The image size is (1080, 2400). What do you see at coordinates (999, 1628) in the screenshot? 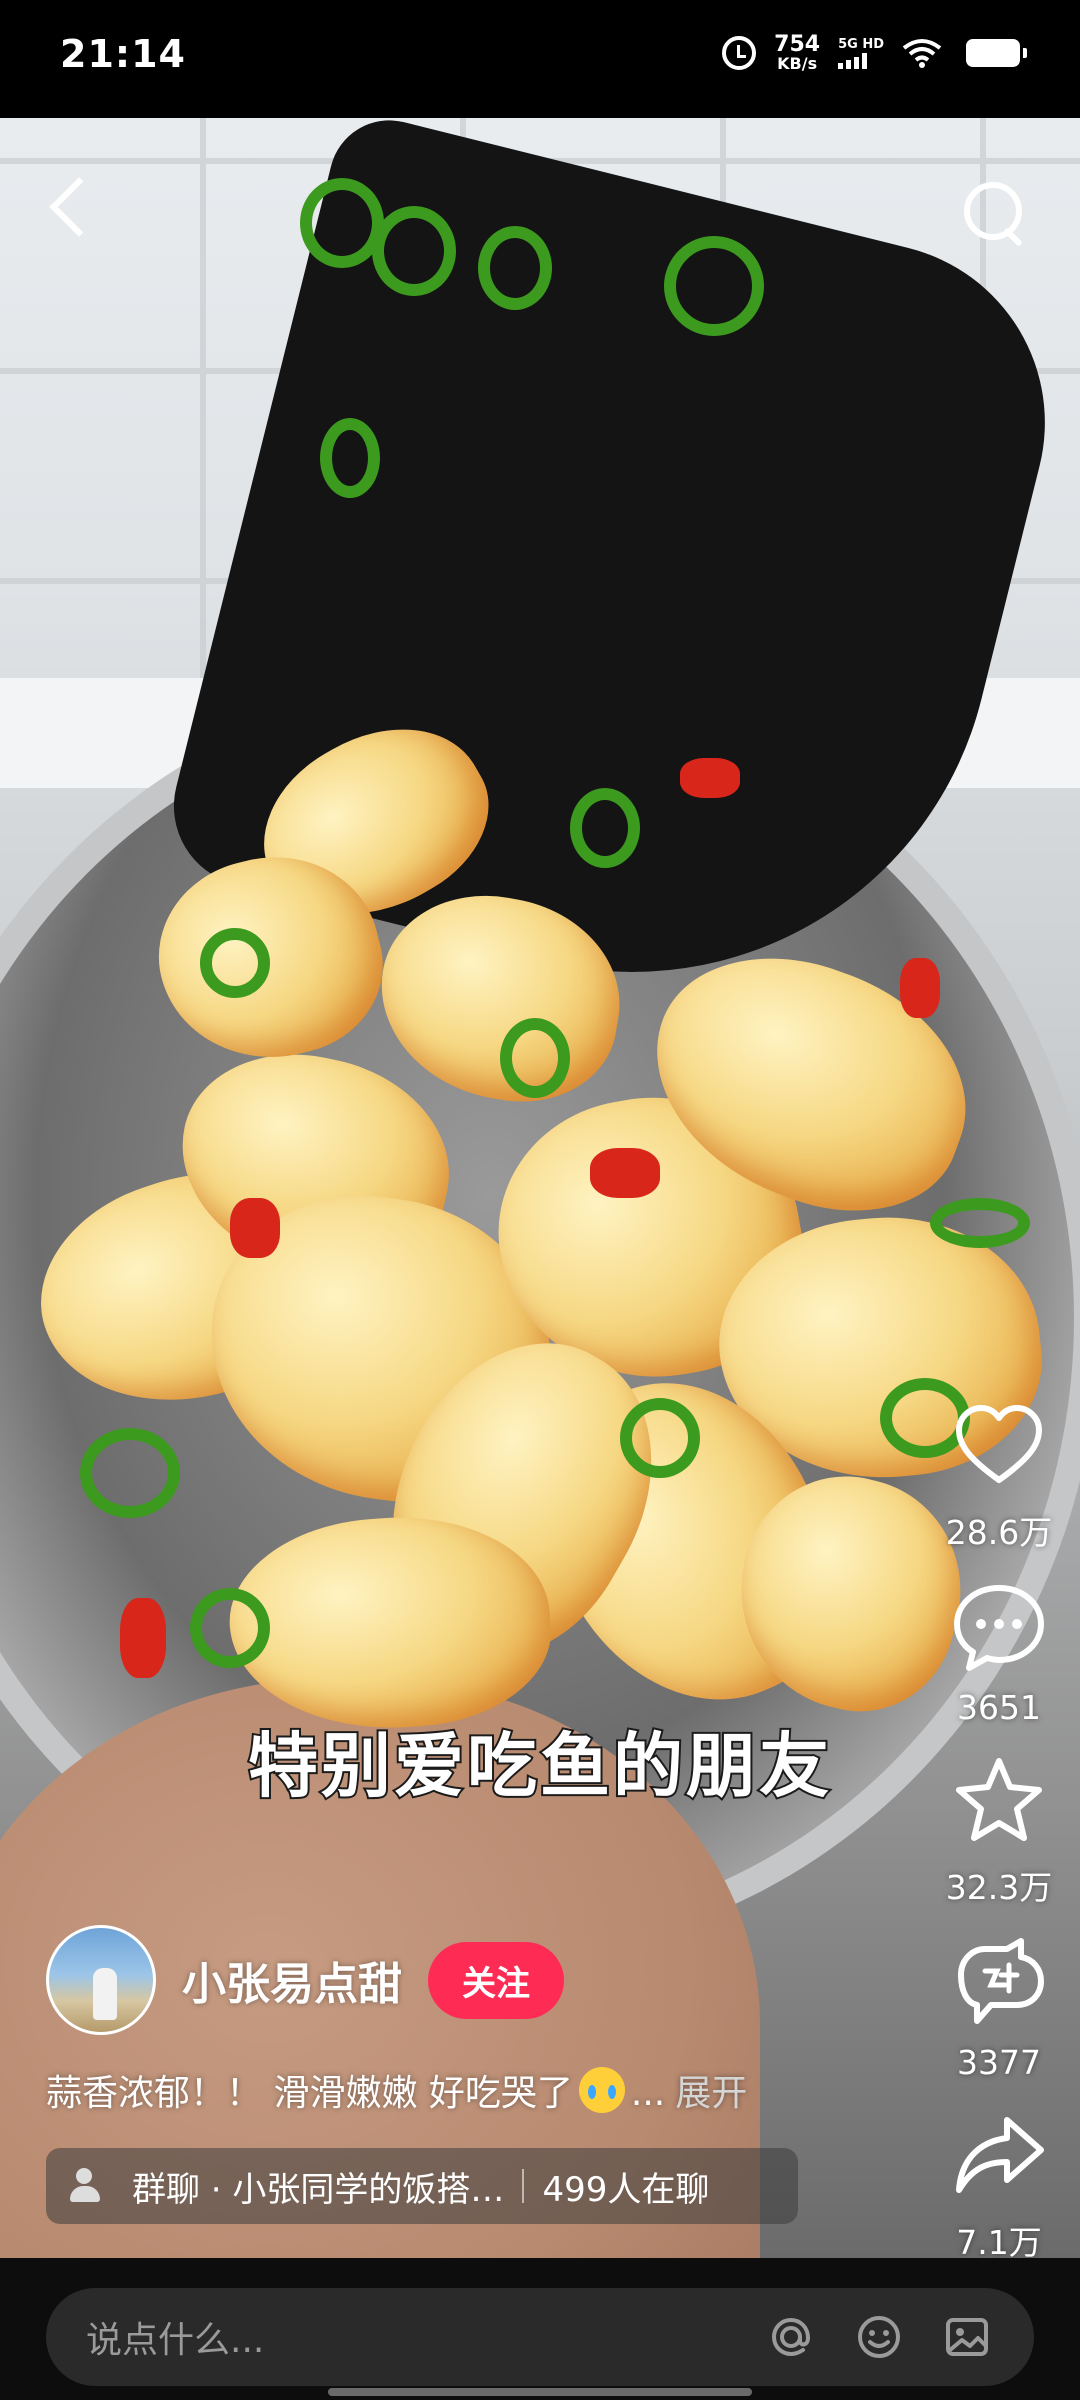
I see `comment-icon` at bounding box center [999, 1628].